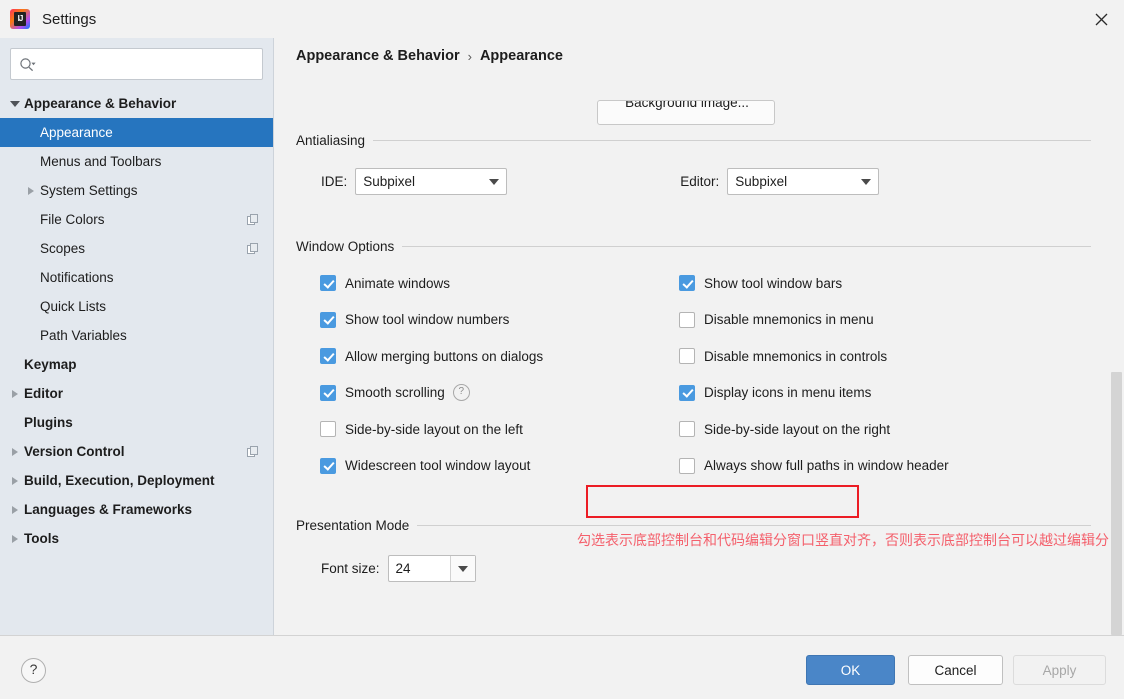 This screenshot has height=699, width=1124. Describe the element at coordinates (378, 56) in the screenshot. I see `breadcrumb-root: Appearance & Behavior` at that location.